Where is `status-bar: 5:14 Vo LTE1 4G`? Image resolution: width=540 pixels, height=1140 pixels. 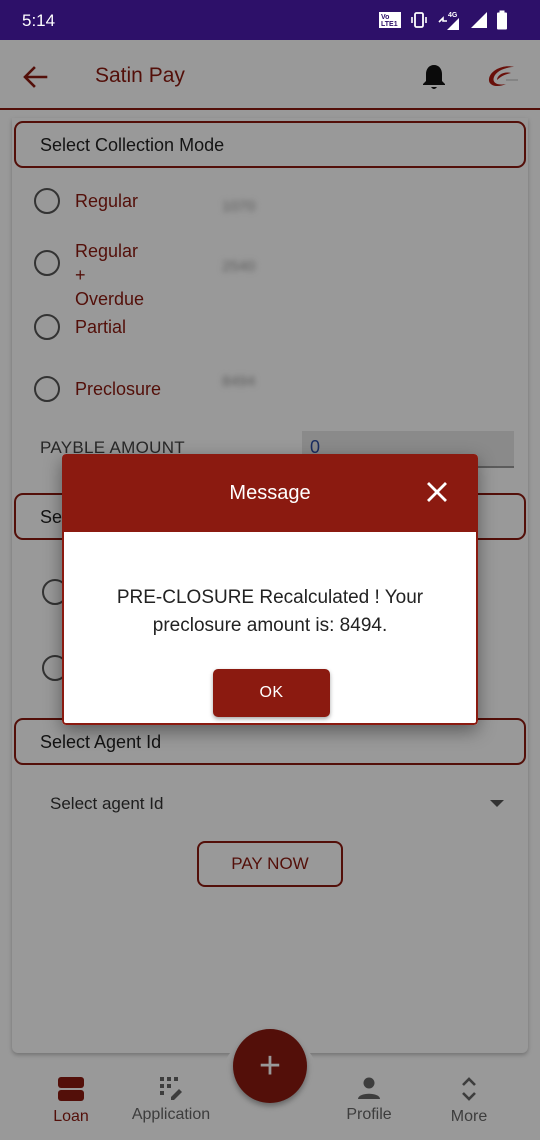
status-bar: 5:14 Vo LTE1 4G is located at coordinates (270, 20).